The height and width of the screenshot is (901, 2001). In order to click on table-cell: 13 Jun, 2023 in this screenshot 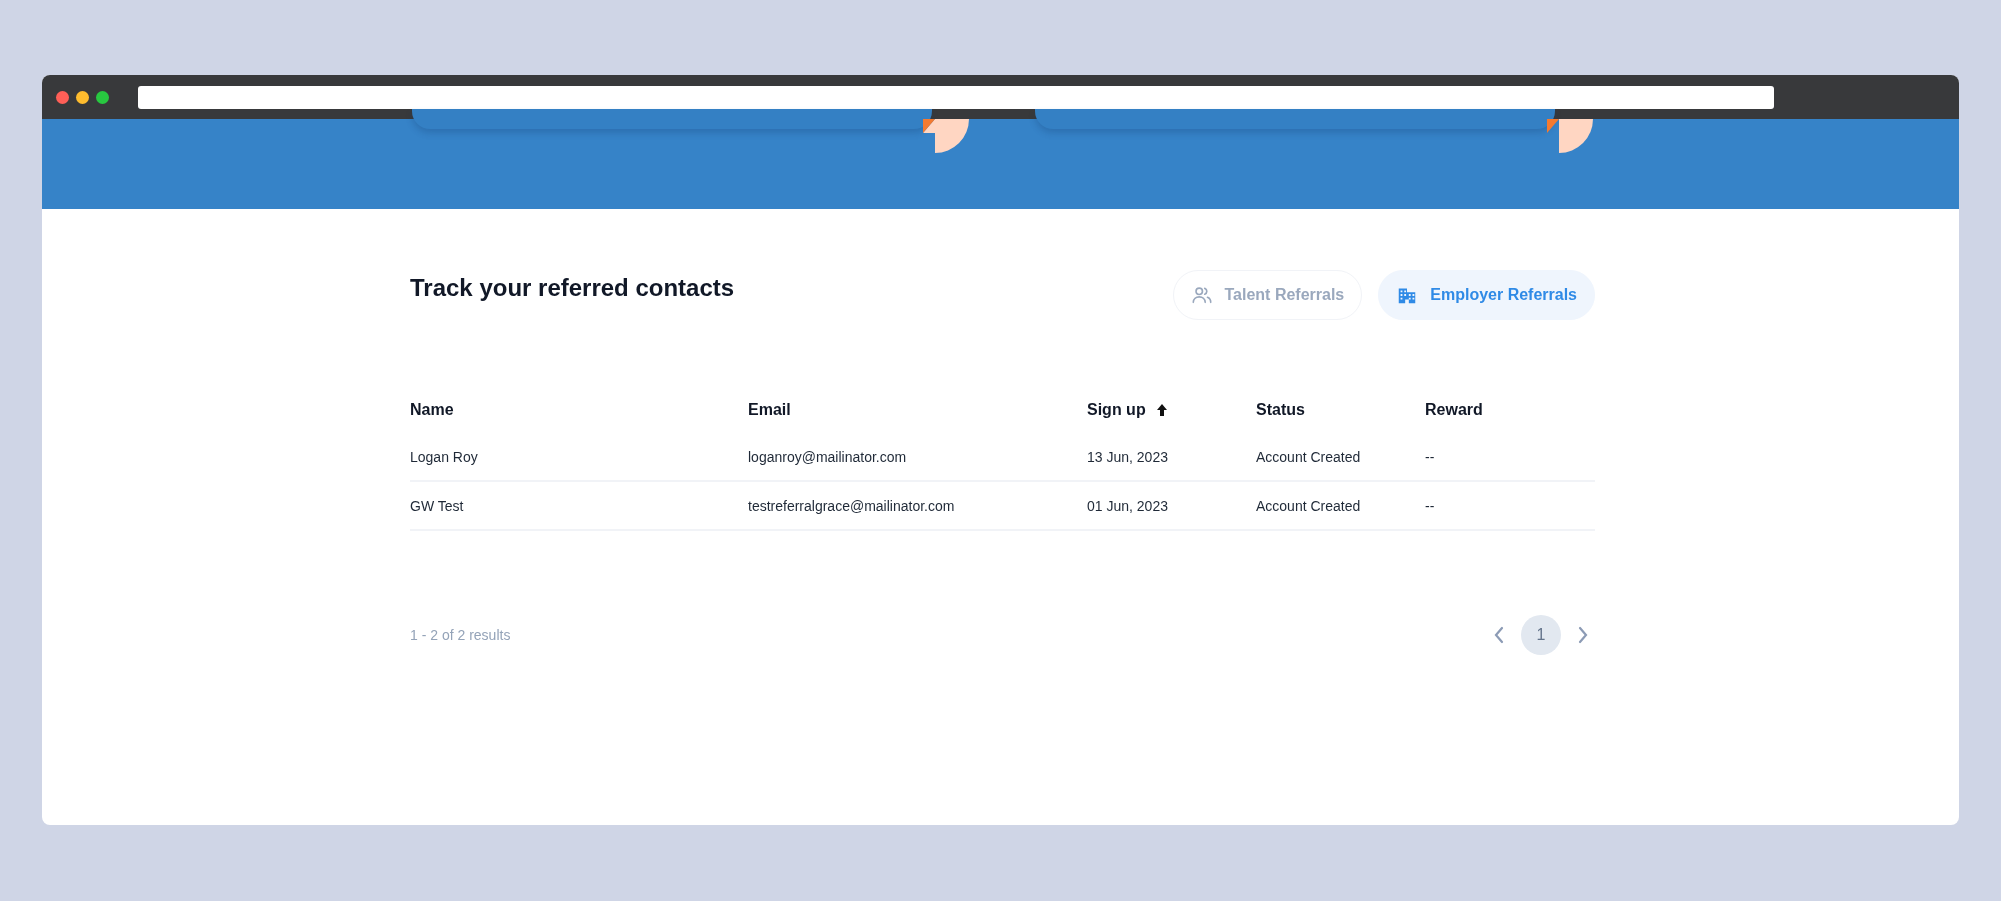, I will do `click(1127, 456)`.